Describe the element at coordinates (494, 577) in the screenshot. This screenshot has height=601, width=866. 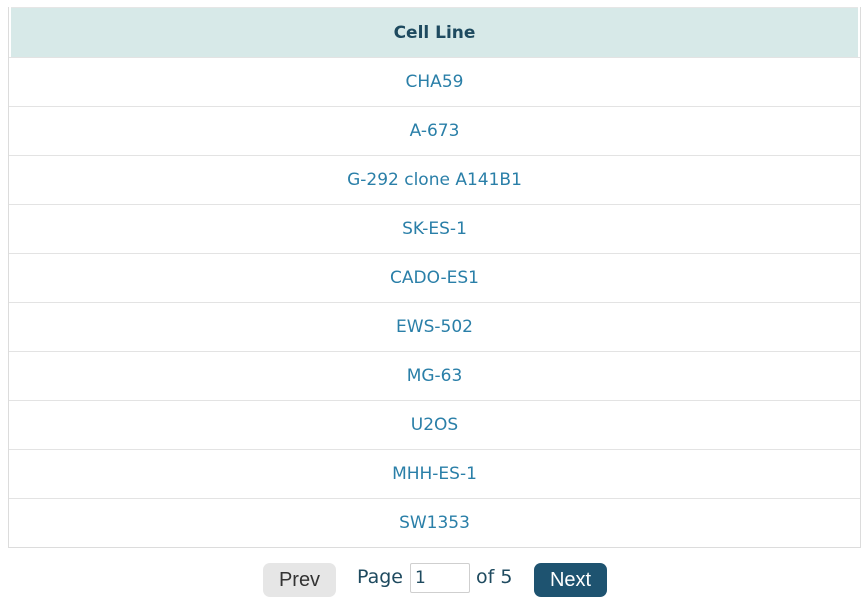
I see `total-pages-label: of 5` at that location.